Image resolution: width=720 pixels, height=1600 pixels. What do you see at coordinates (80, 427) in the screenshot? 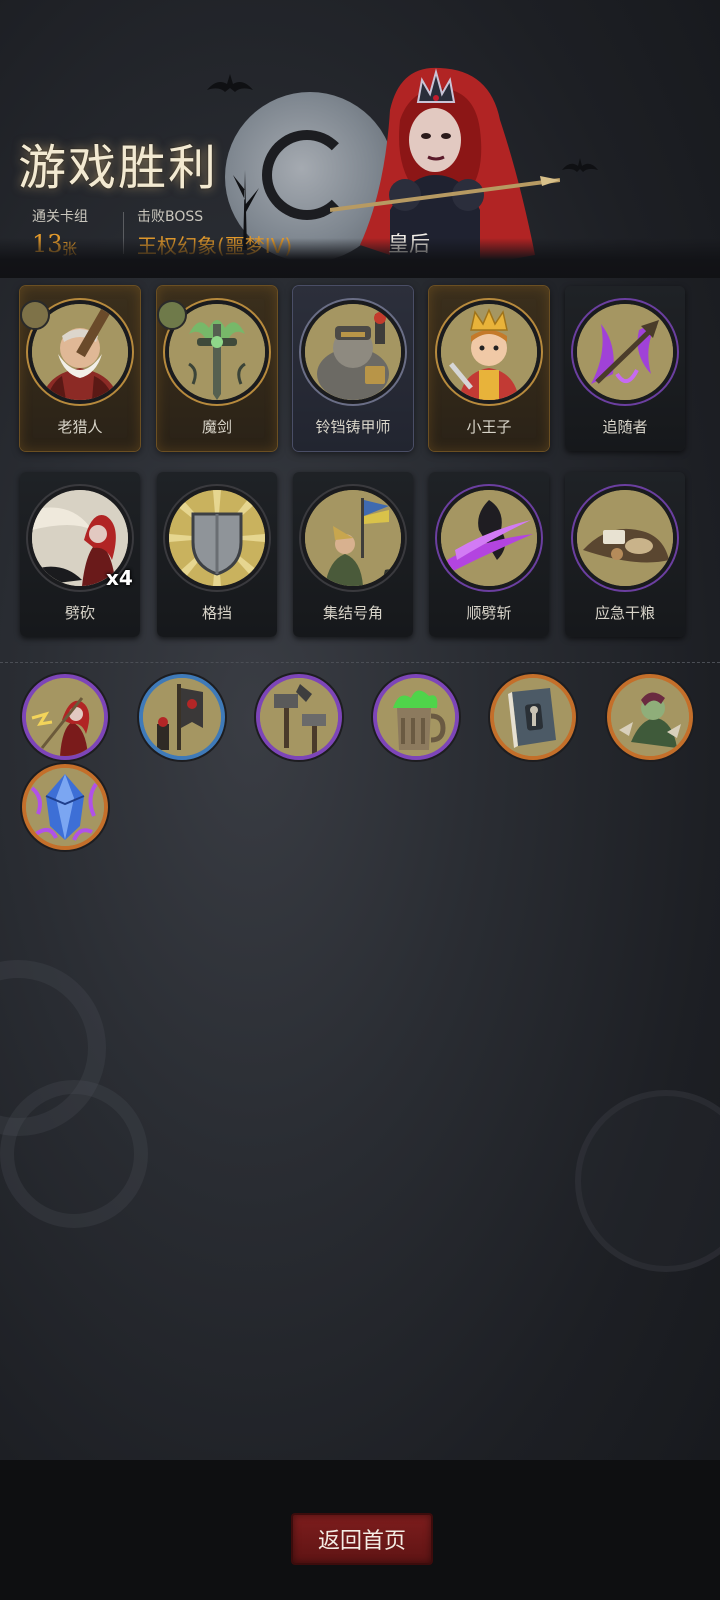
I see `card-label: 老猎人` at bounding box center [80, 427].